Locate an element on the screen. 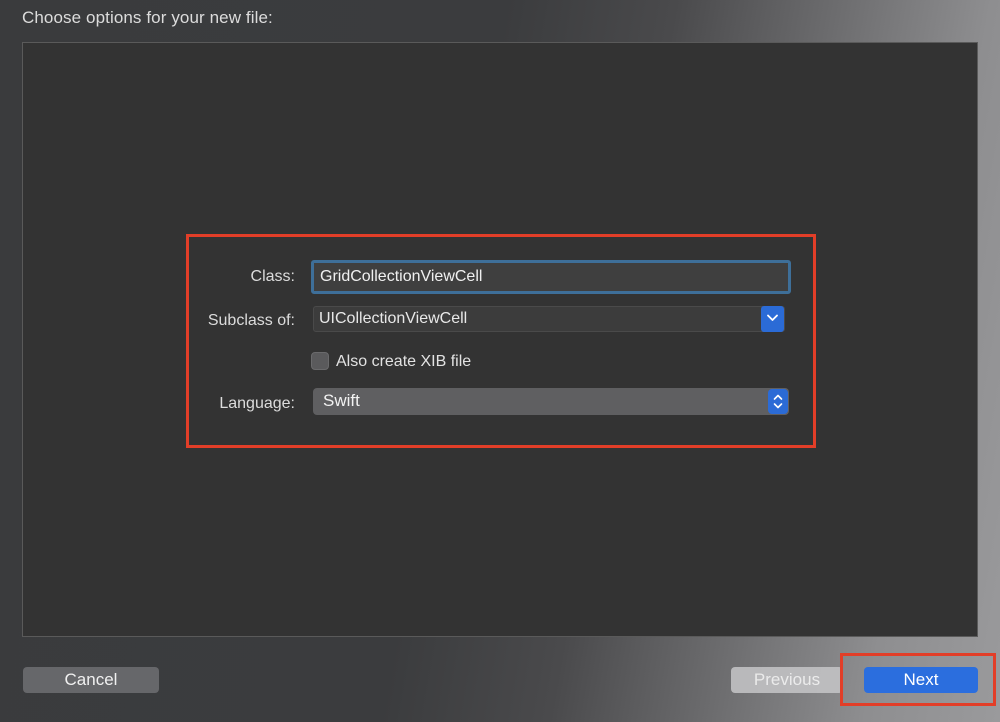 This screenshot has height=722, width=1000. cancel-button: Cancel is located at coordinates (91, 680).